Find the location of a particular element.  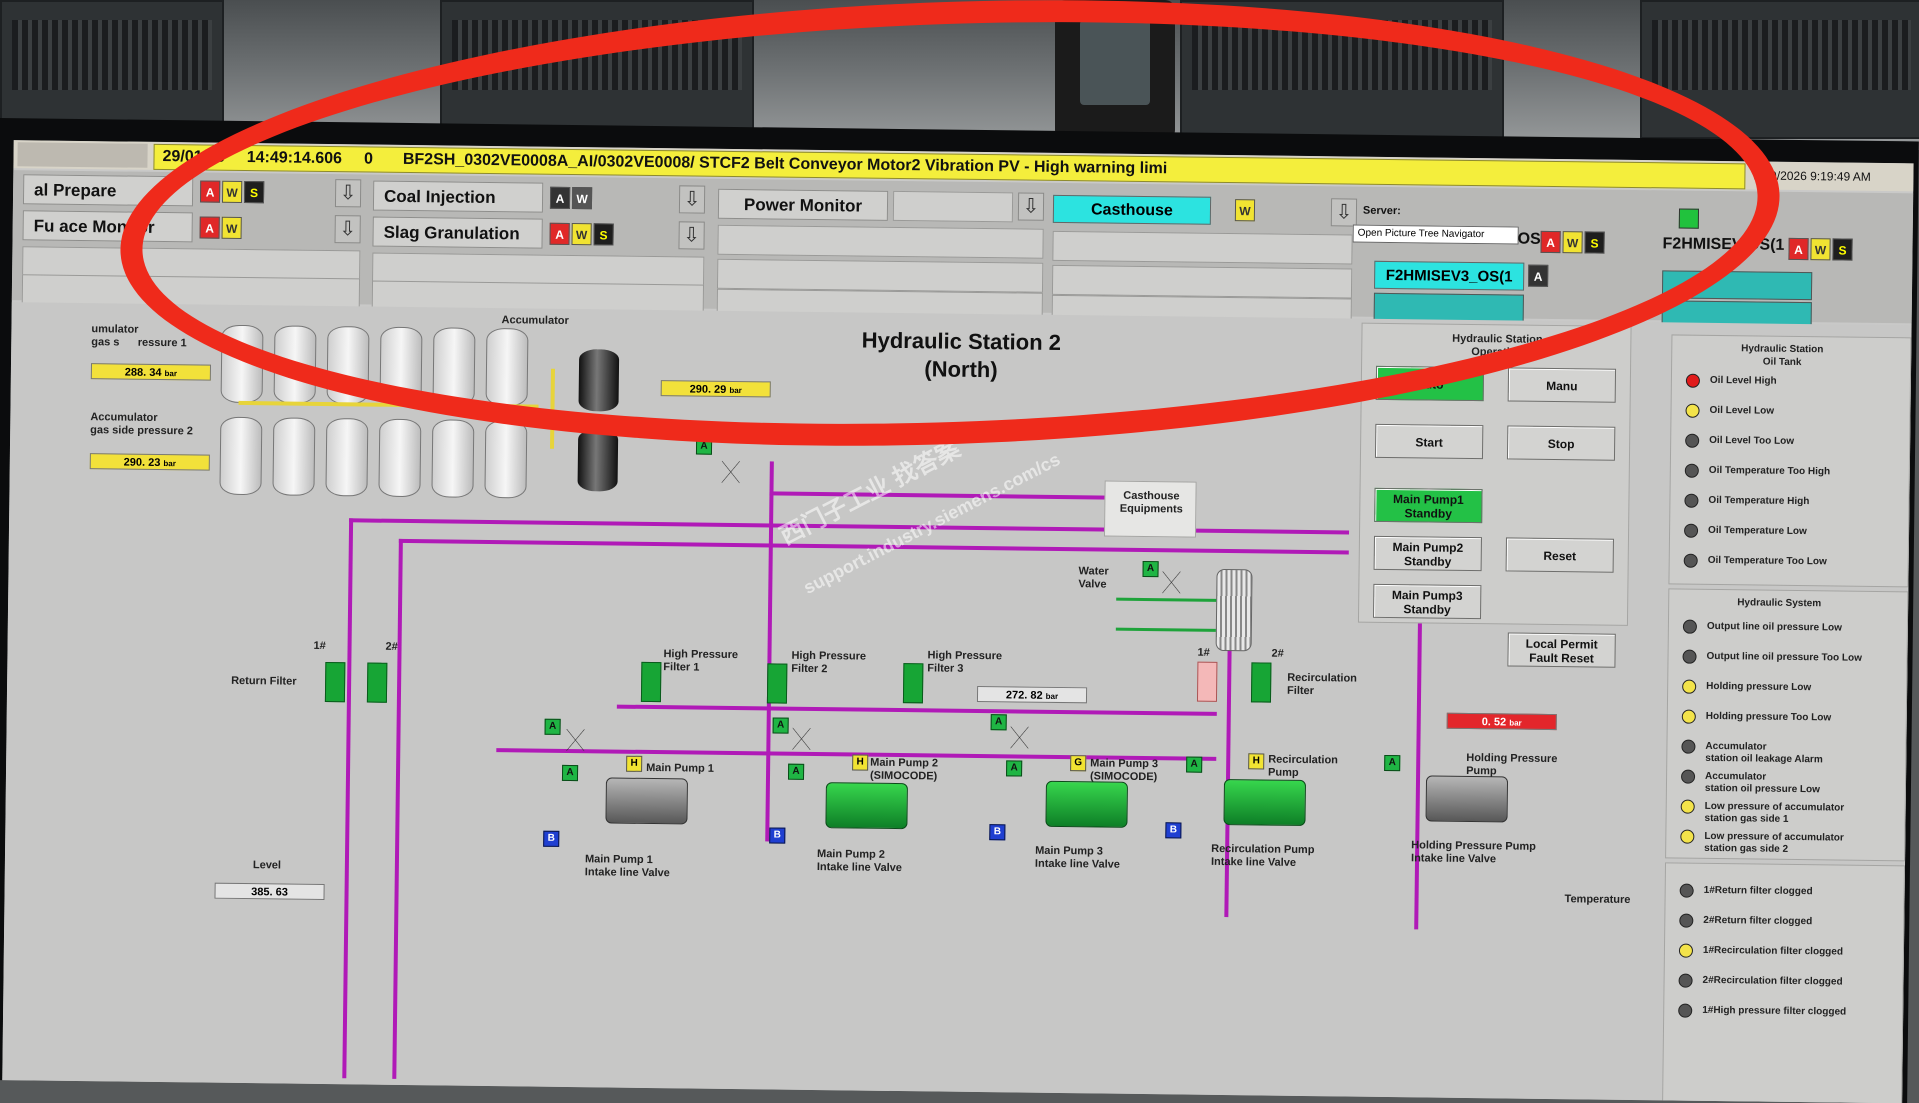

low-pressure-value: 0. 52 bar is located at coordinates (1501, 721).